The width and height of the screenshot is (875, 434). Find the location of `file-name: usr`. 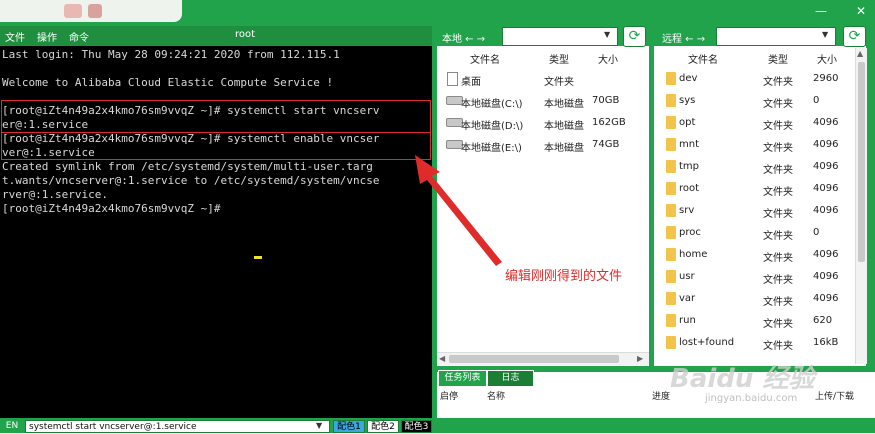

file-name: usr is located at coordinates (687, 276).